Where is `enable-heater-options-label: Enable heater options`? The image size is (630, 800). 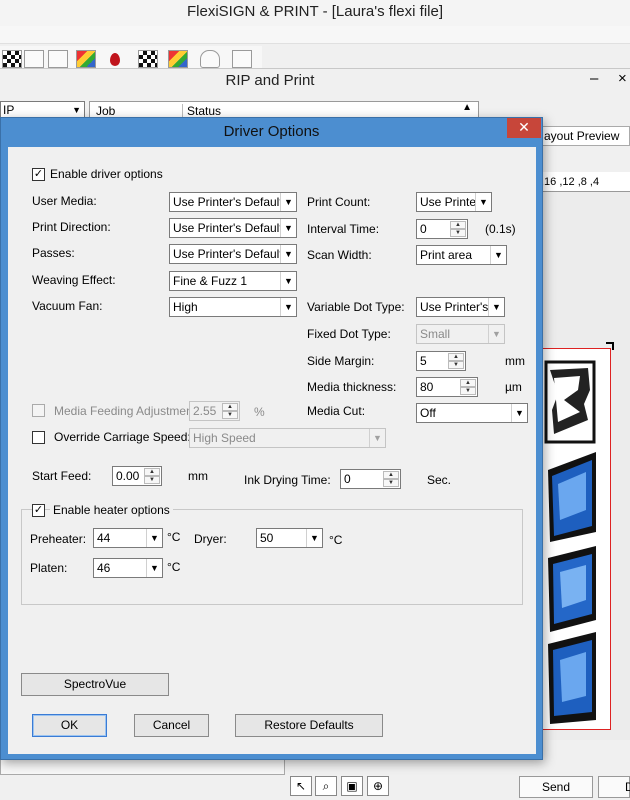 enable-heater-options-label: Enable heater options is located at coordinates (111, 510).